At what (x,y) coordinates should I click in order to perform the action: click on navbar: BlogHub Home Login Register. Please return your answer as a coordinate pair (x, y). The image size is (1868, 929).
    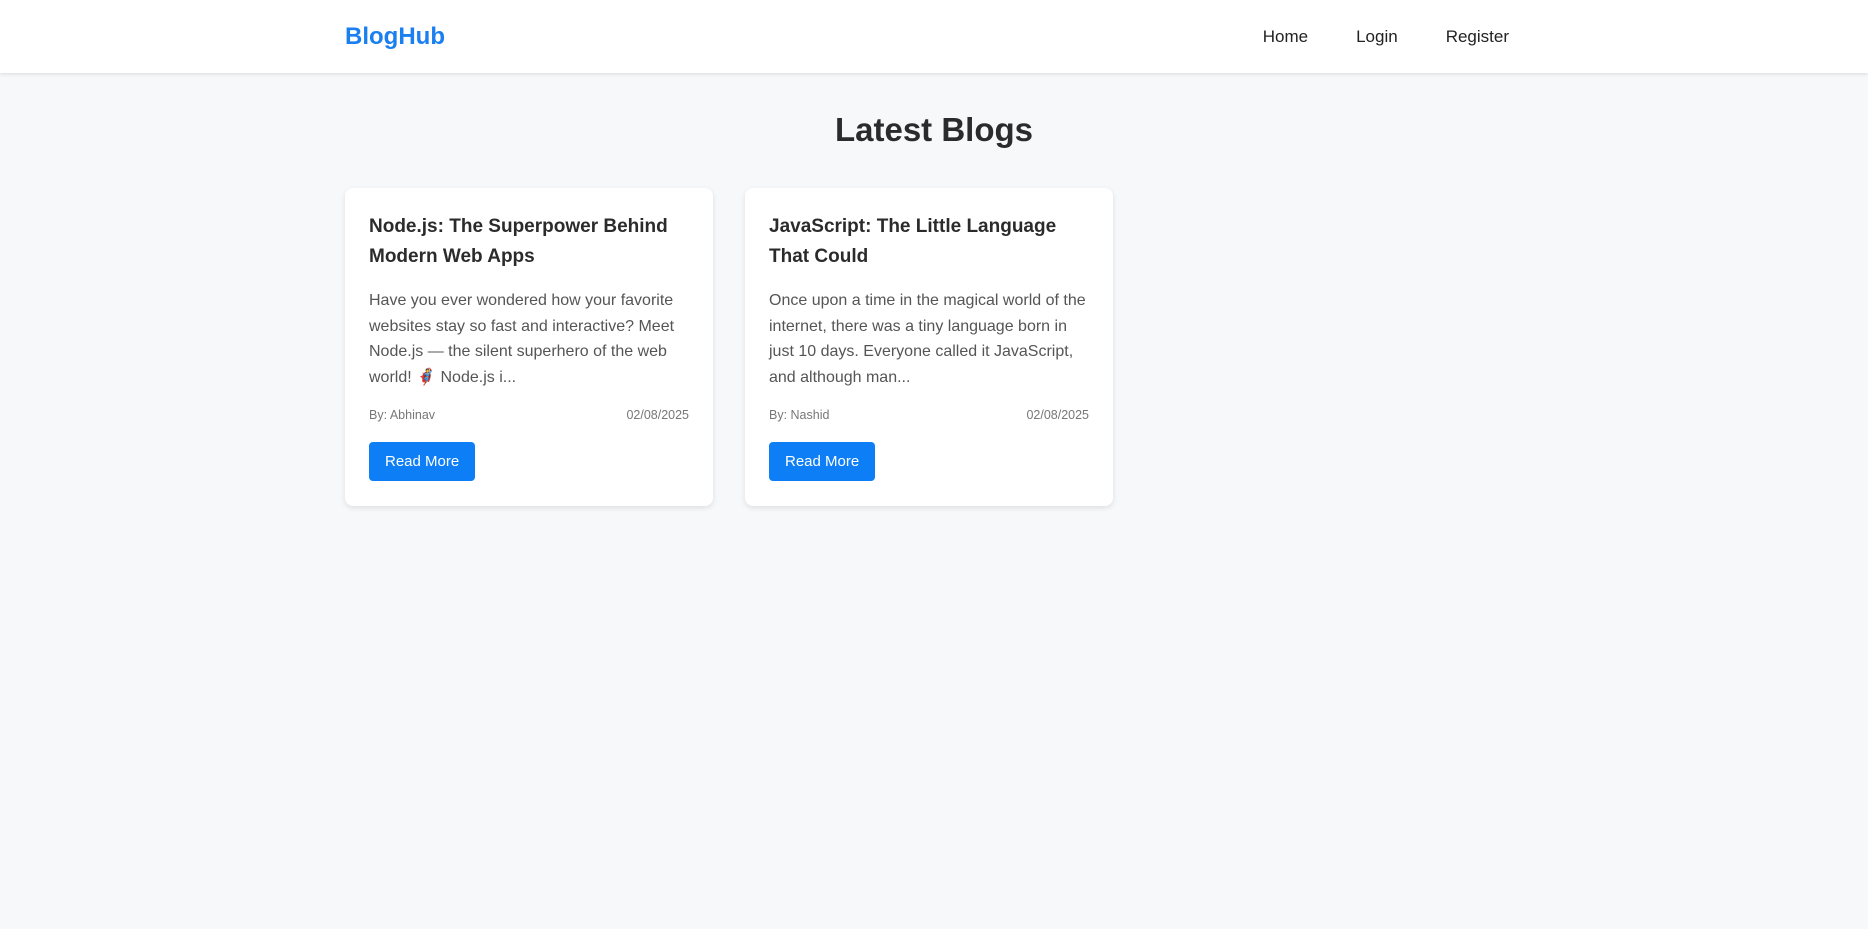
    Looking at the image, I should click on (934, 36).